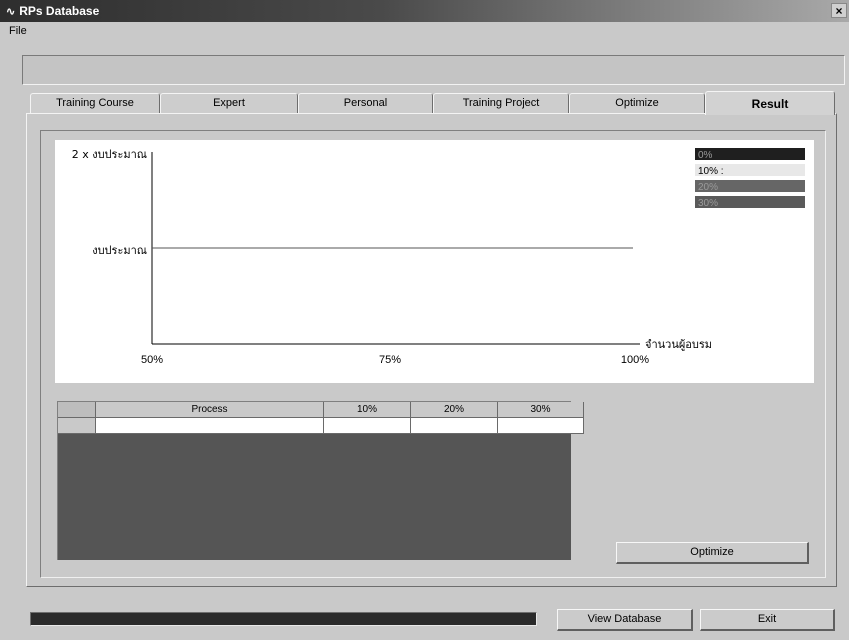 The image size is (849, 640). I want to click on title-bar: ∿ RPs Database ×, so click(424, 11).